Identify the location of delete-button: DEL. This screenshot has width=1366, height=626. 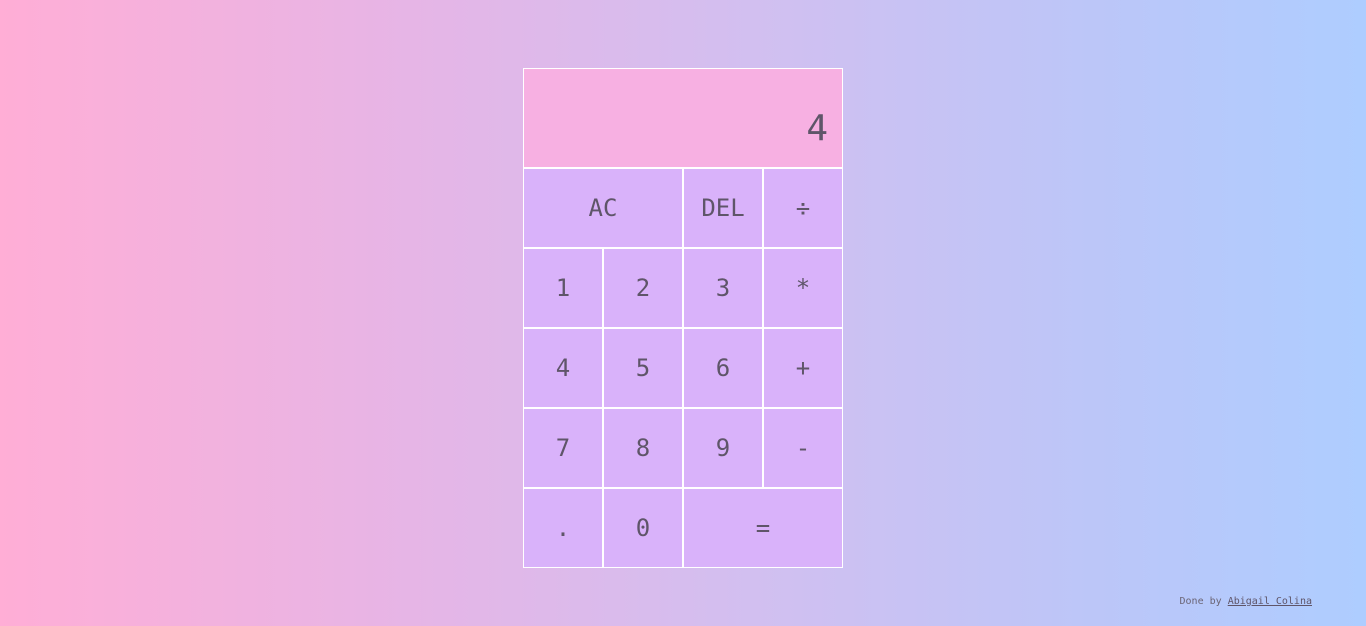
(723, 208).